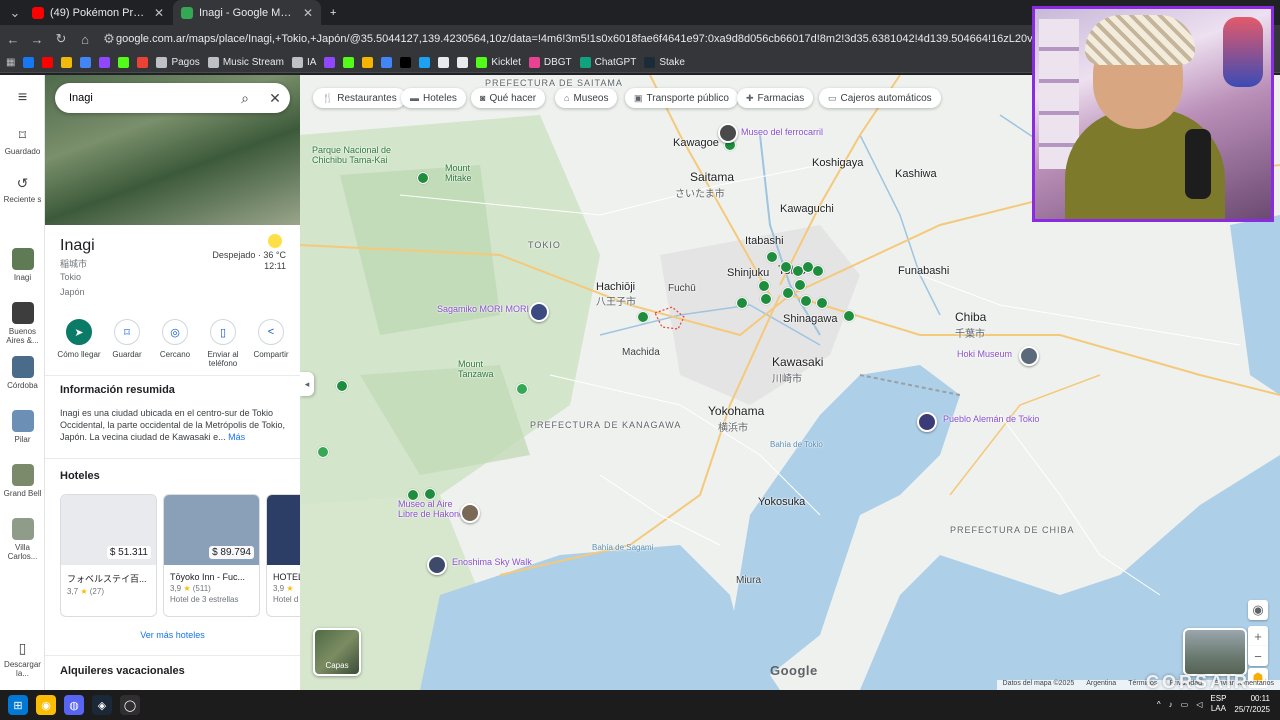 This screenshot has height=720, width=1280. What do you see at coordinates (1159, 704) in the screenshot?
I see `tray-chevron-icon: ^` at bounding box center [1159, 704].